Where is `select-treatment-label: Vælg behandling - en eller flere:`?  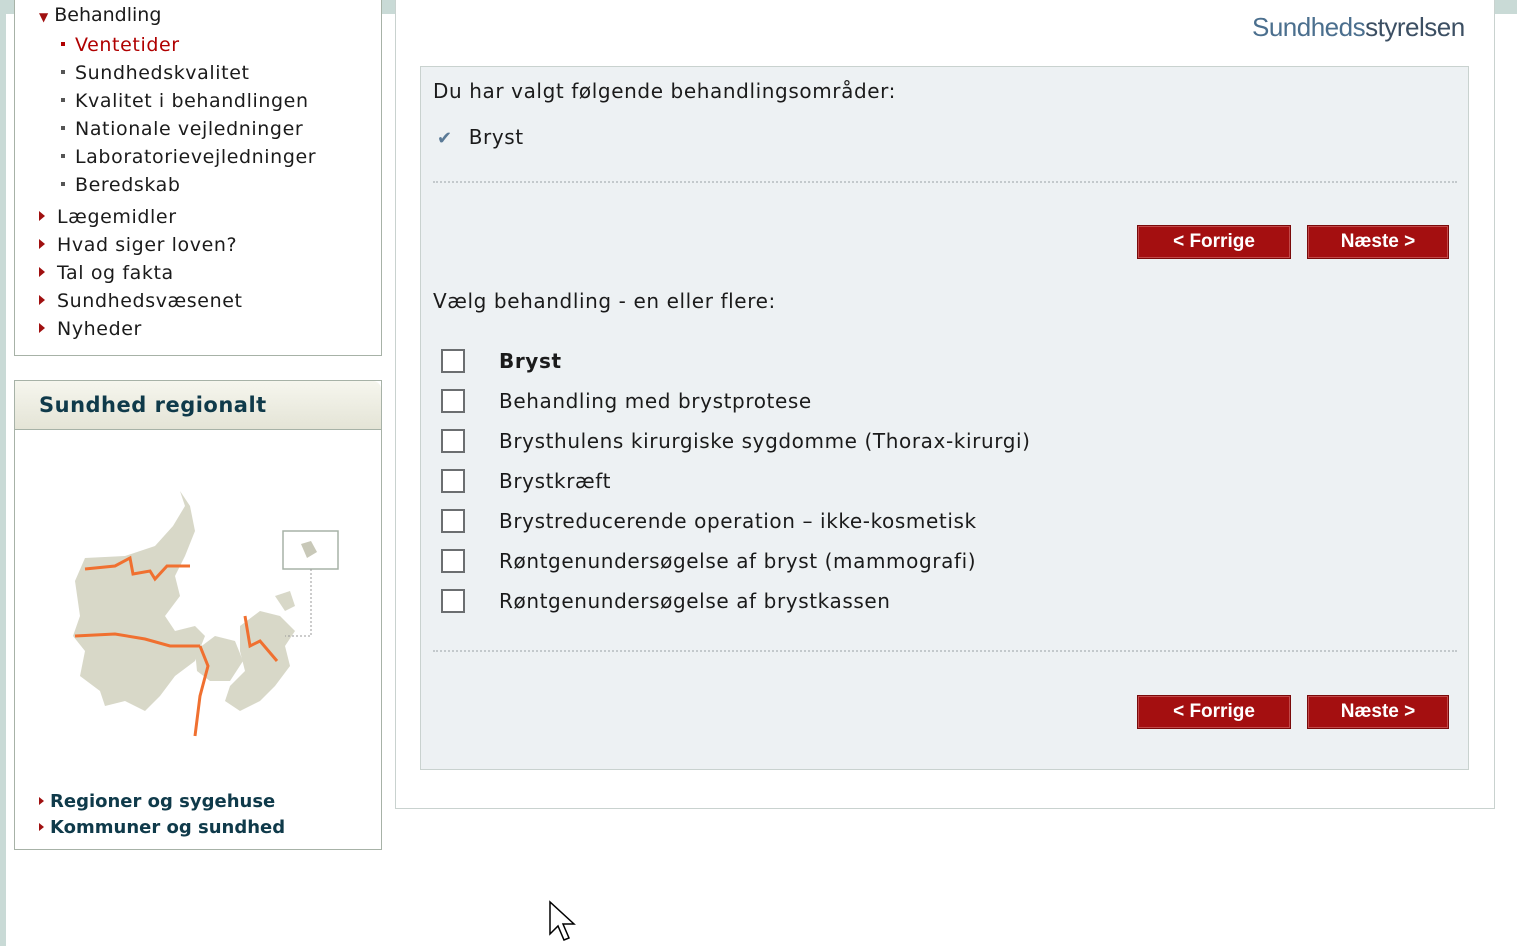 select-treatment-label: Vælg behandling - en eller flere: is located at coordinates (604, 301).